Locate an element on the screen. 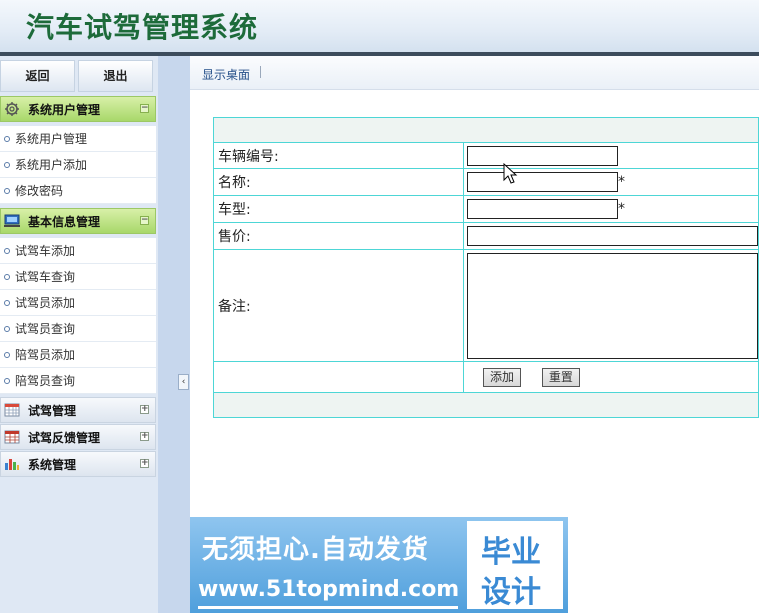  remark-textarea is located at coordinates (612, 306).